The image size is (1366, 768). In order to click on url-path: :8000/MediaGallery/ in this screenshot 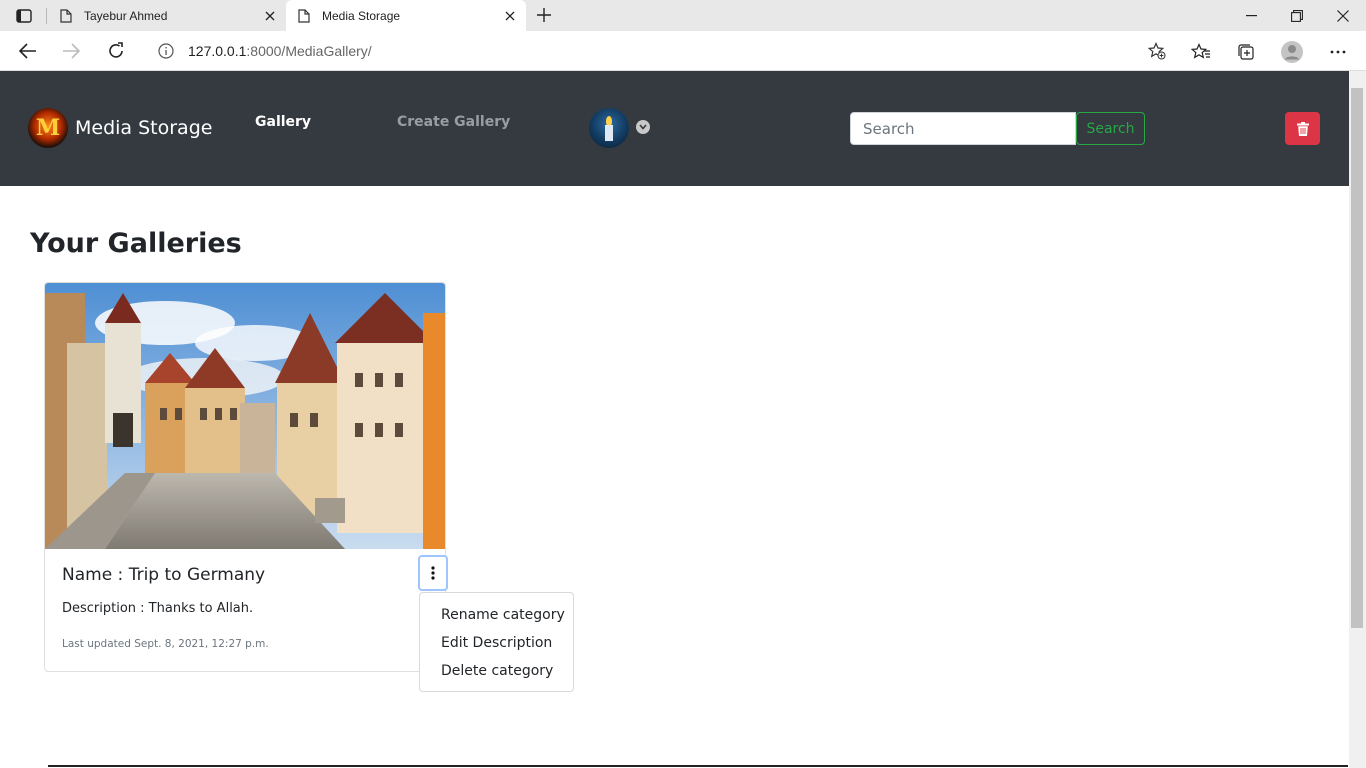, I will do `click(309, 51)`.